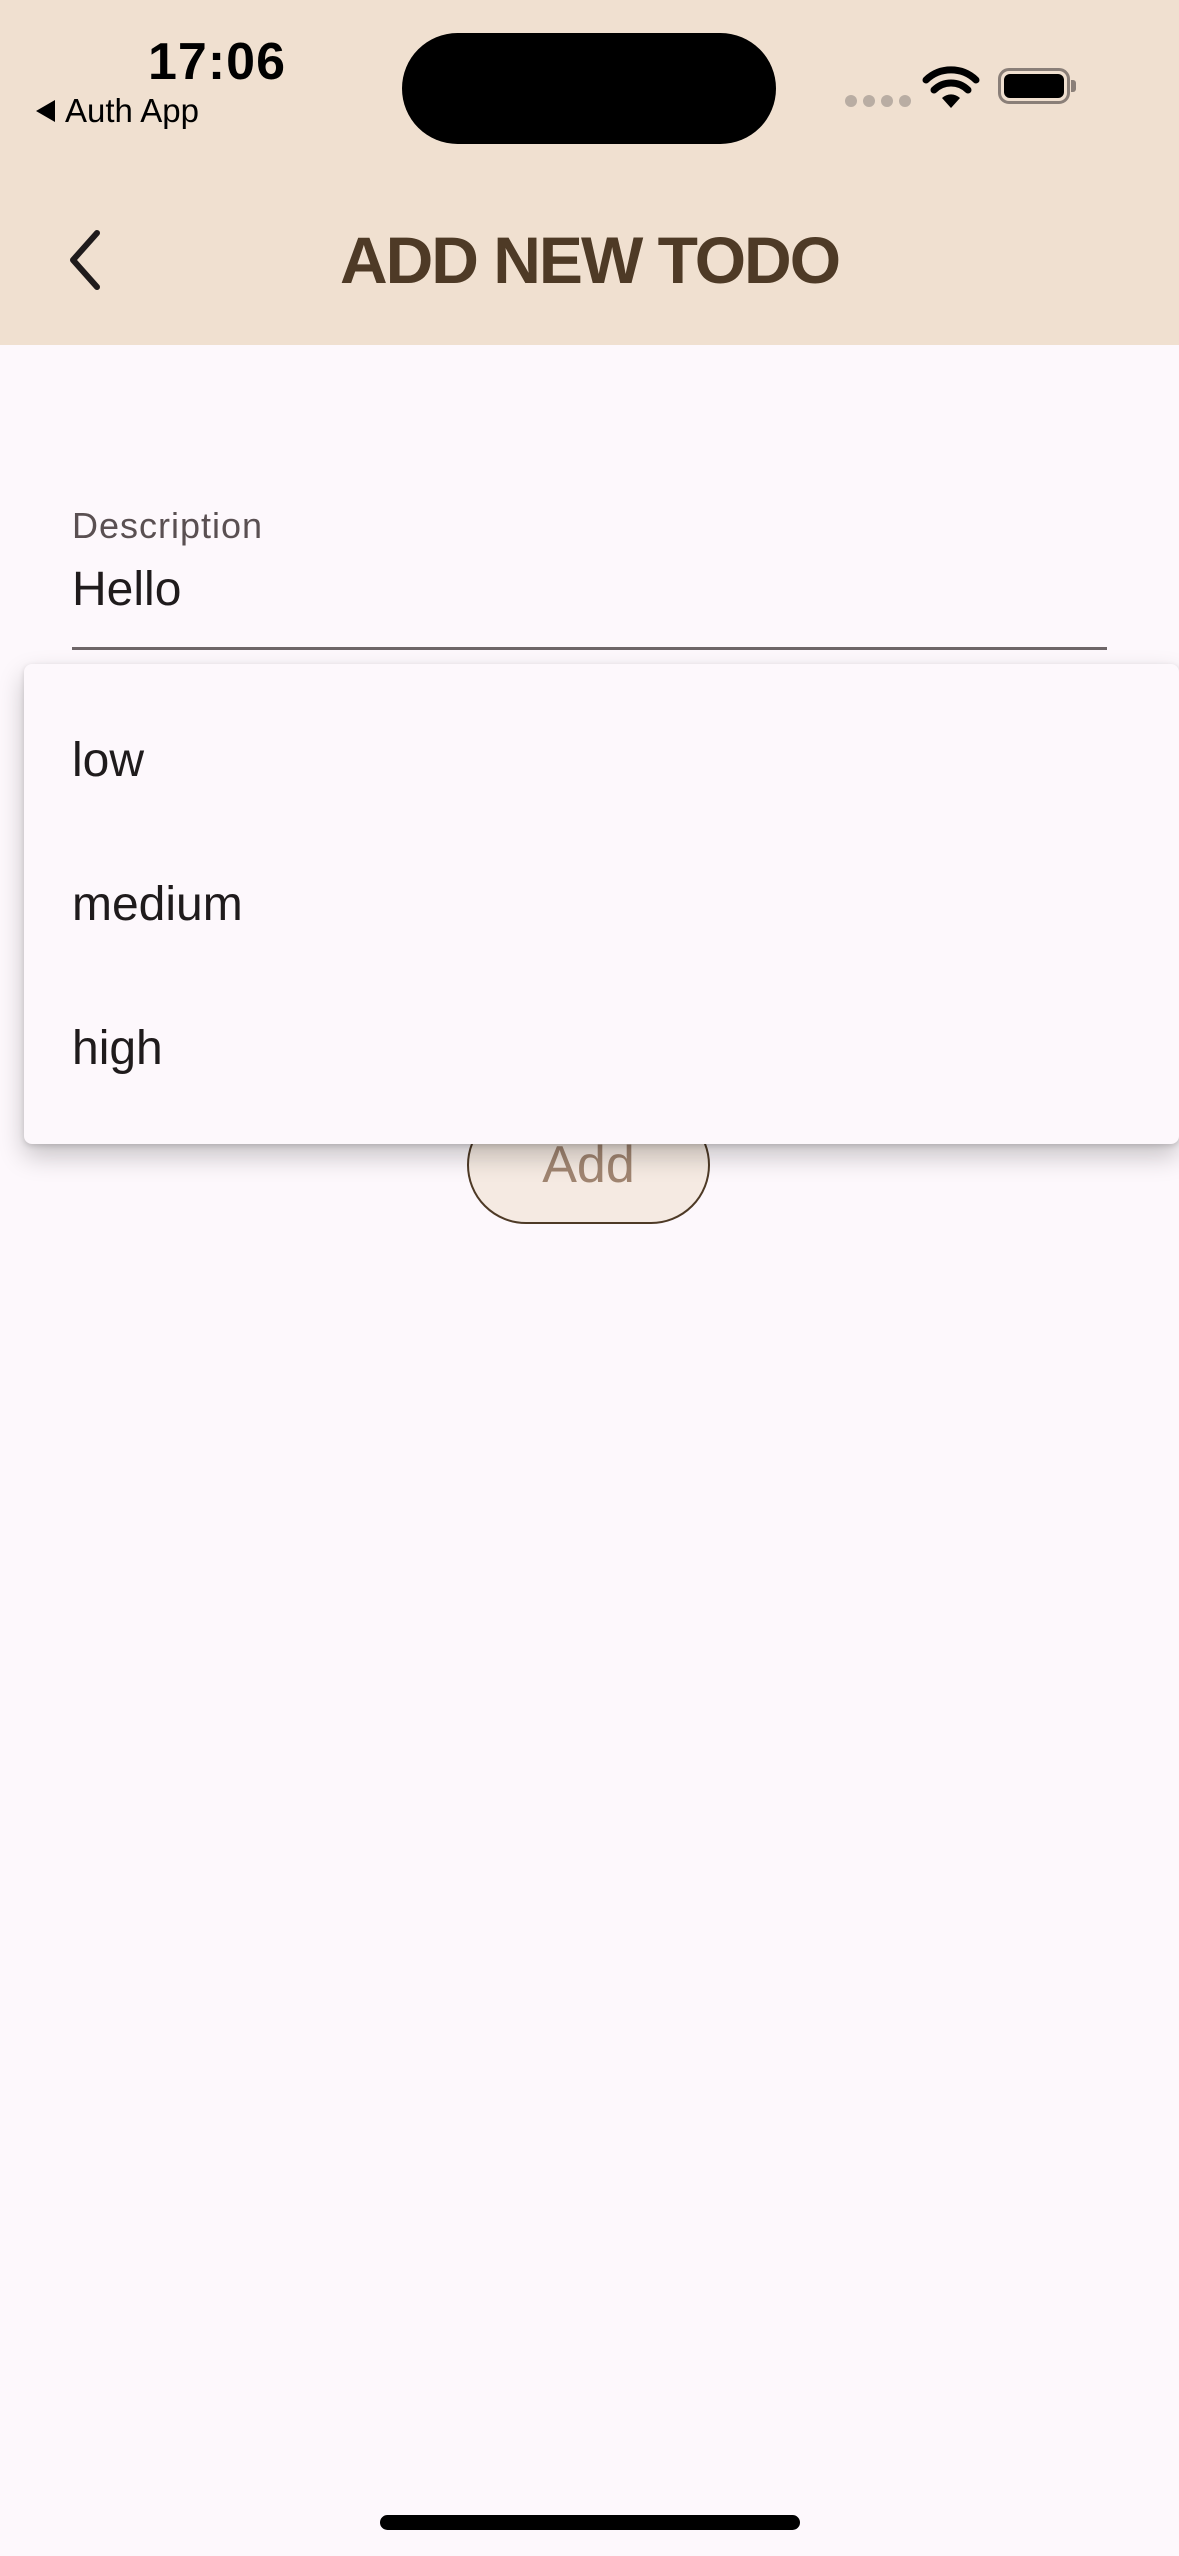 This screenshot has width=1179, height=2556. I want to click on description-input: Hello, so click(126, 589).